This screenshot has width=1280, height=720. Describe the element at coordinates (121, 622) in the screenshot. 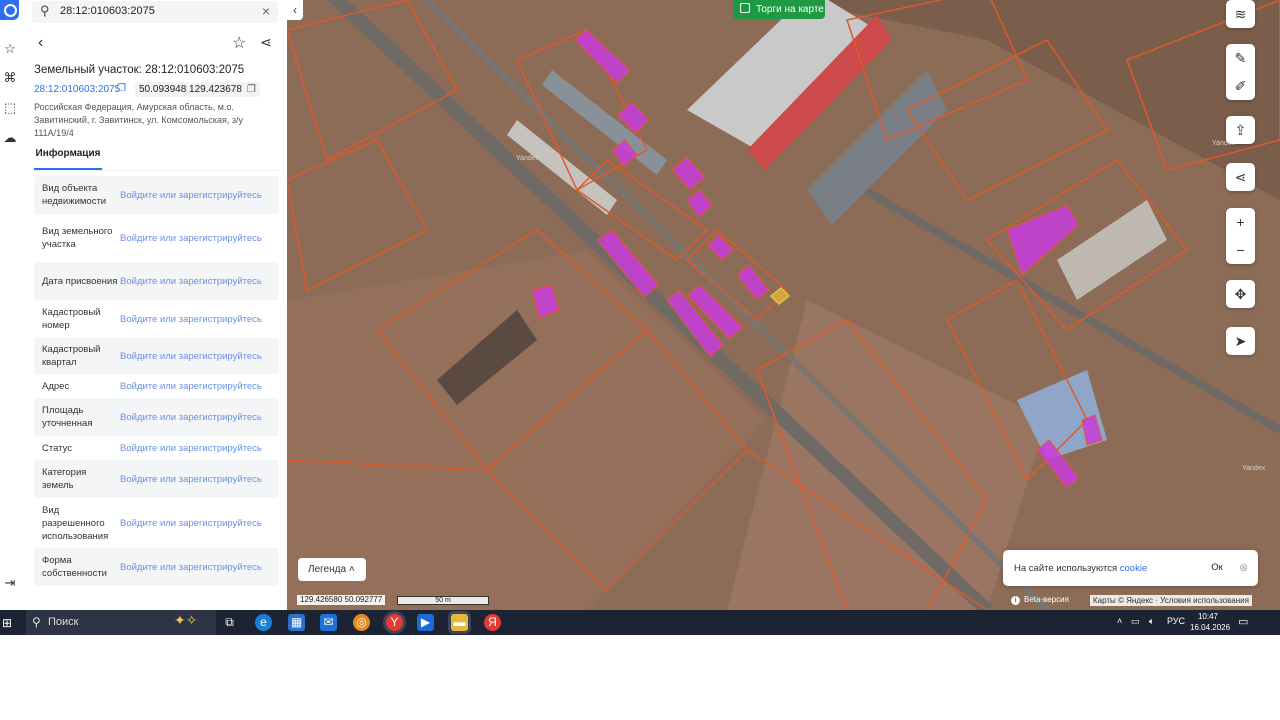

I see `taskbar-search: ⚲ Поиск ✦✧` at that location.